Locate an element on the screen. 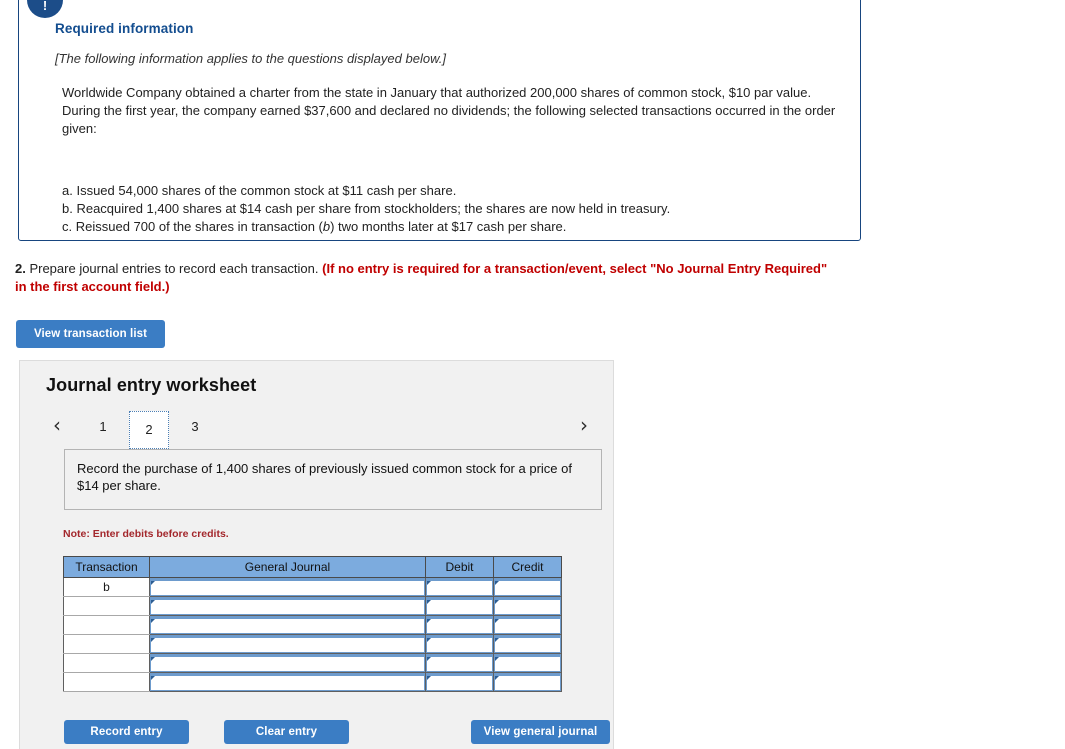 This screenshot has height=749, width=1065. journal-table-body: b is located at coordinates (312, 634).